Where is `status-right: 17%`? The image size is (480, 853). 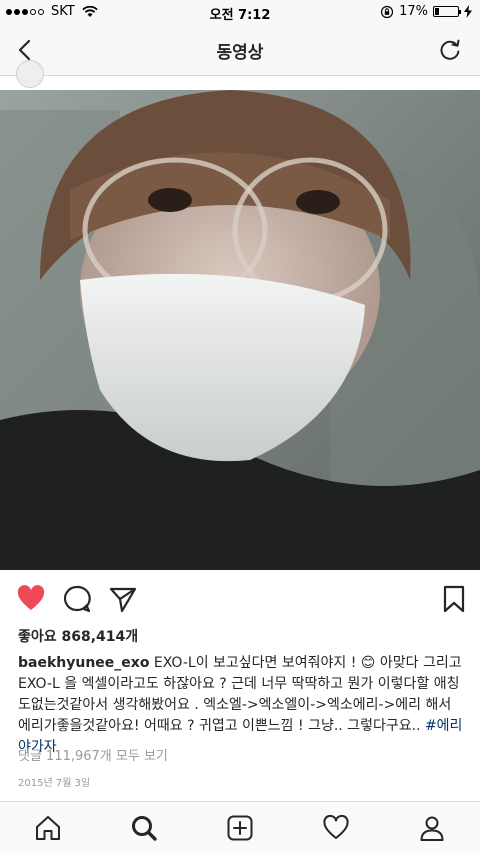
status-right: 17% is located at coordinates (426, 11).